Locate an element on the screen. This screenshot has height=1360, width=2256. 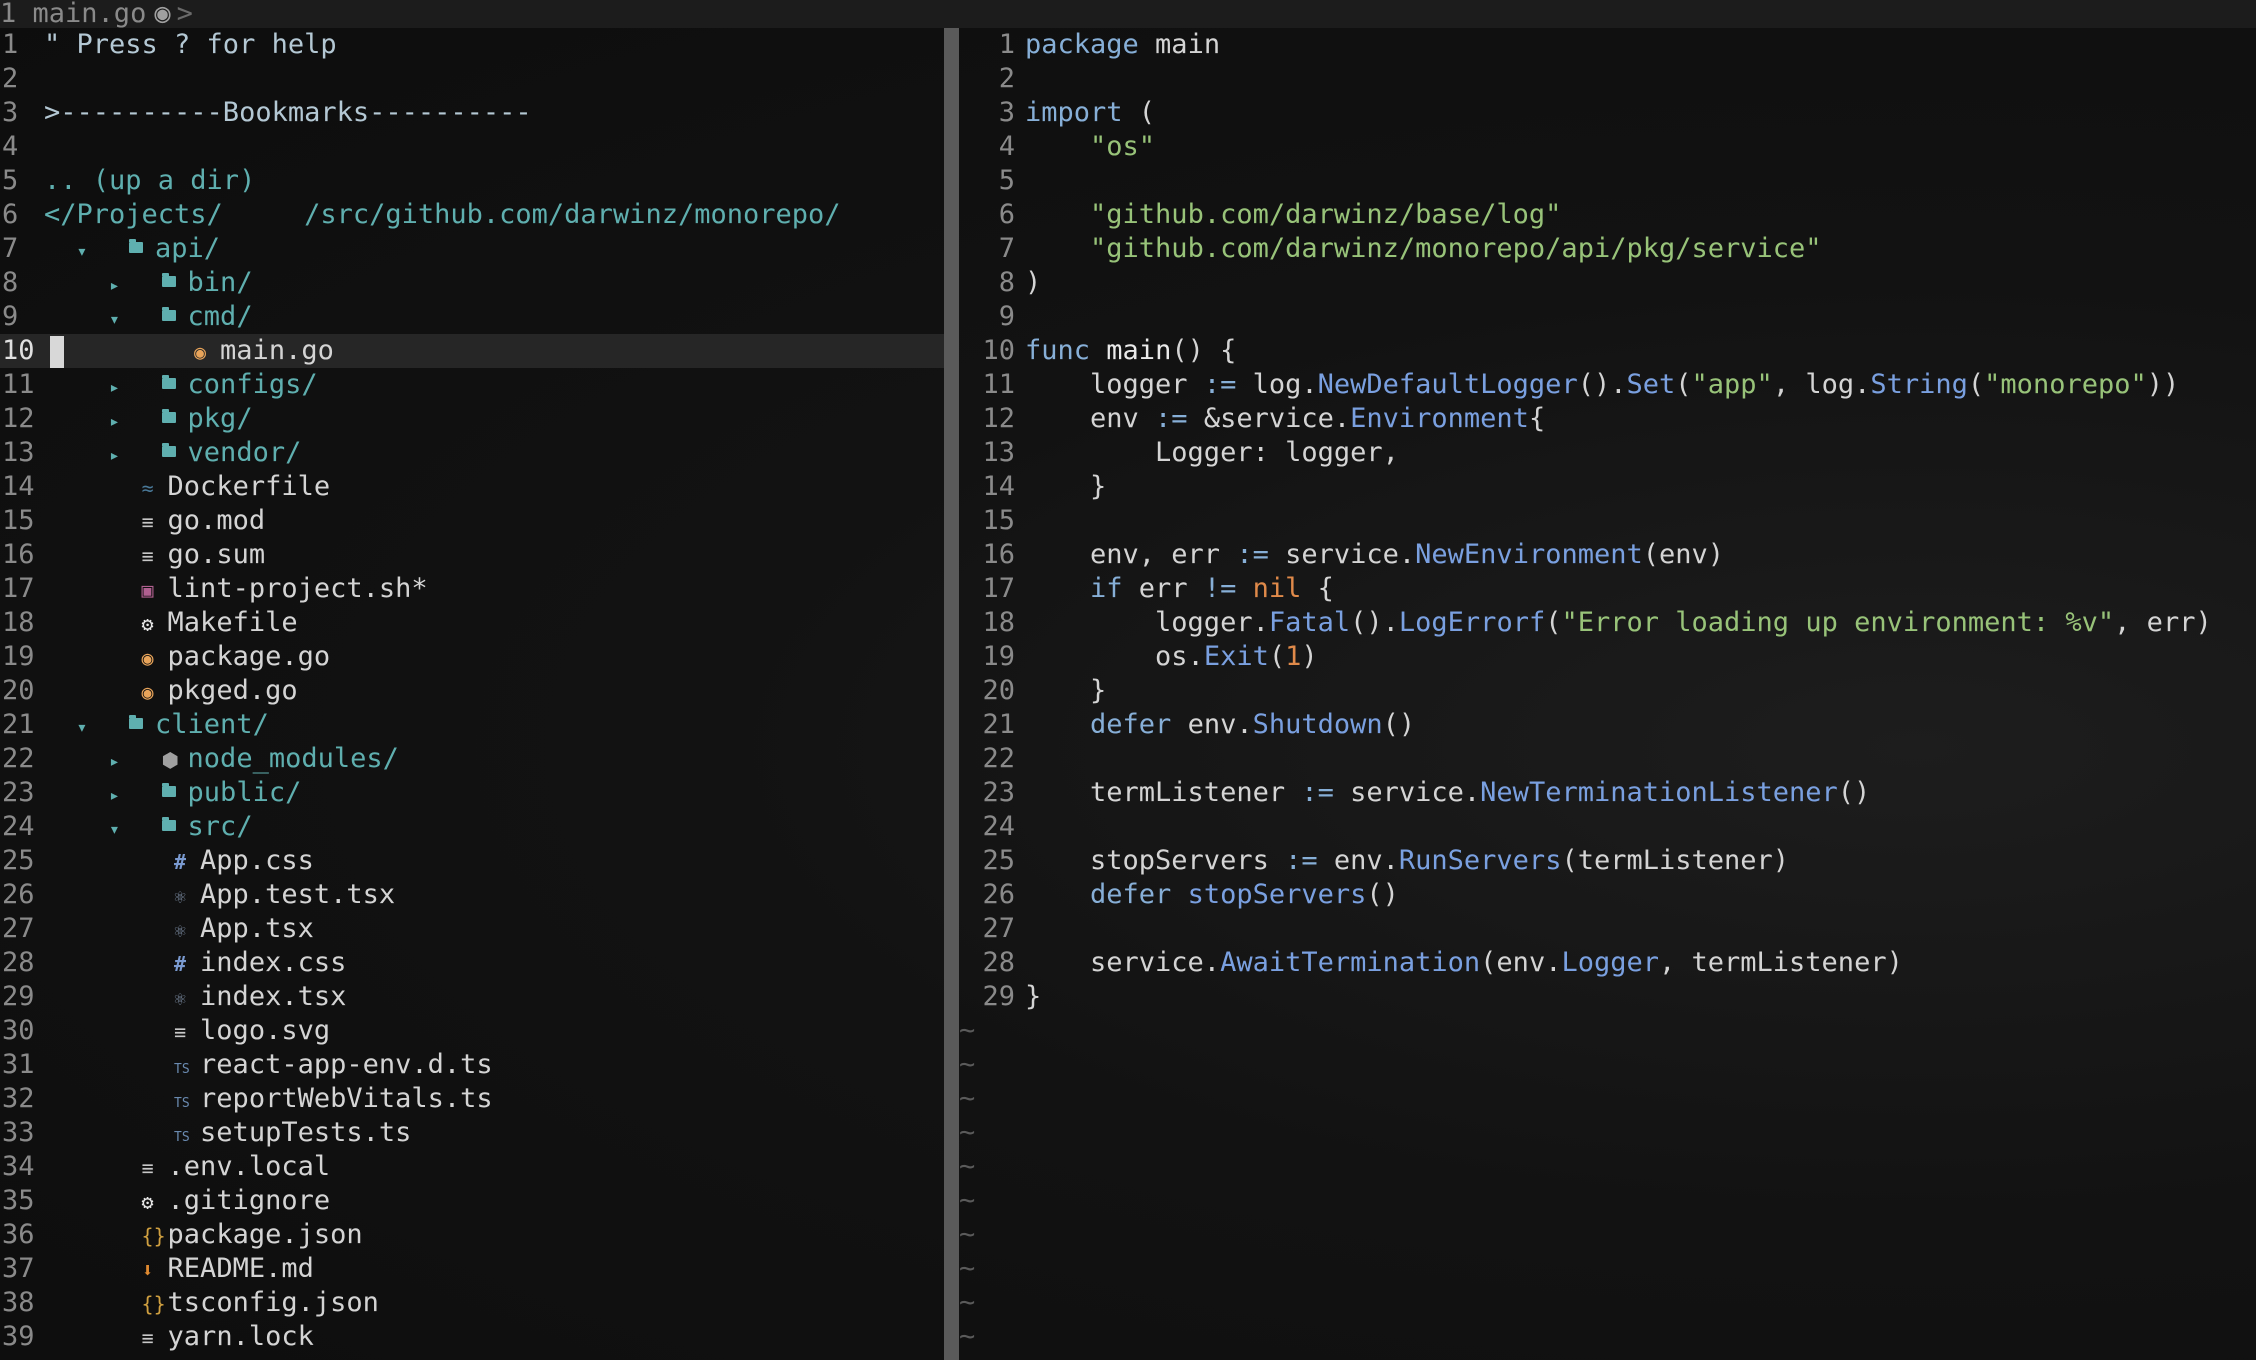
tab-title: main.go is located at coordinates (90, 14).